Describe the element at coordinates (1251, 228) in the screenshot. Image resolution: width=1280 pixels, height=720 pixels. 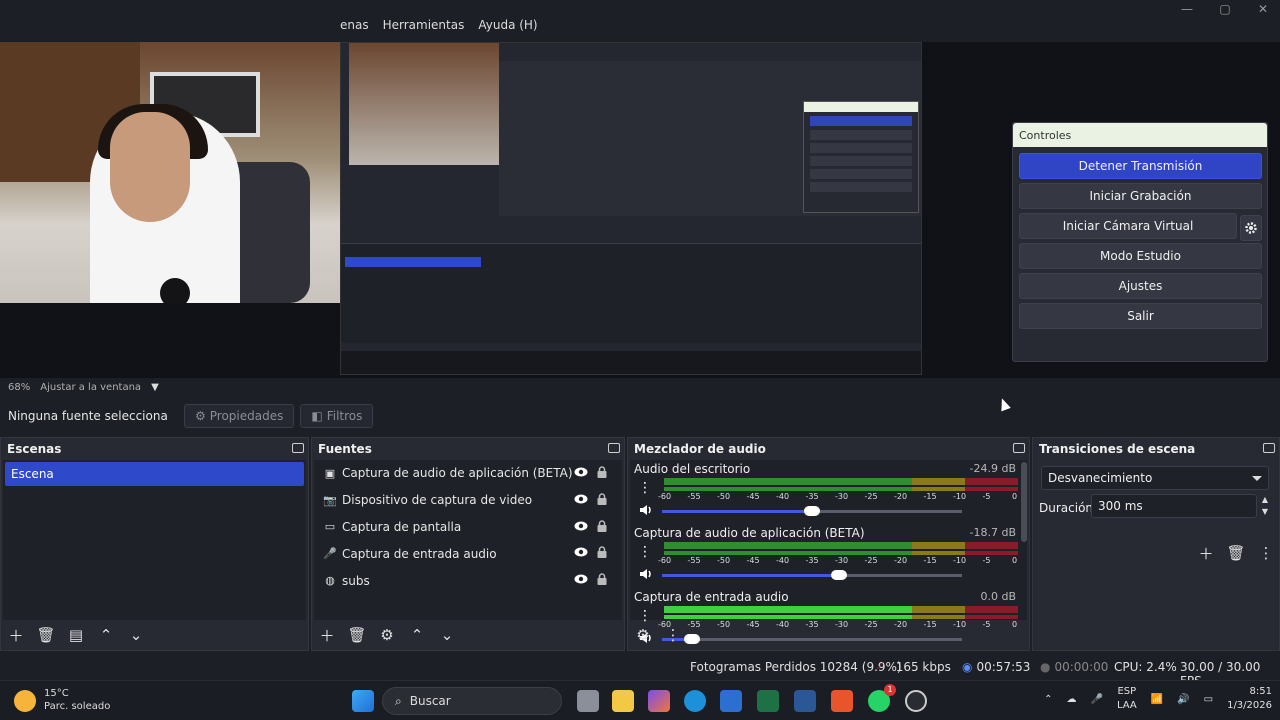
I see `virtual-camera-settings-button` at that location.